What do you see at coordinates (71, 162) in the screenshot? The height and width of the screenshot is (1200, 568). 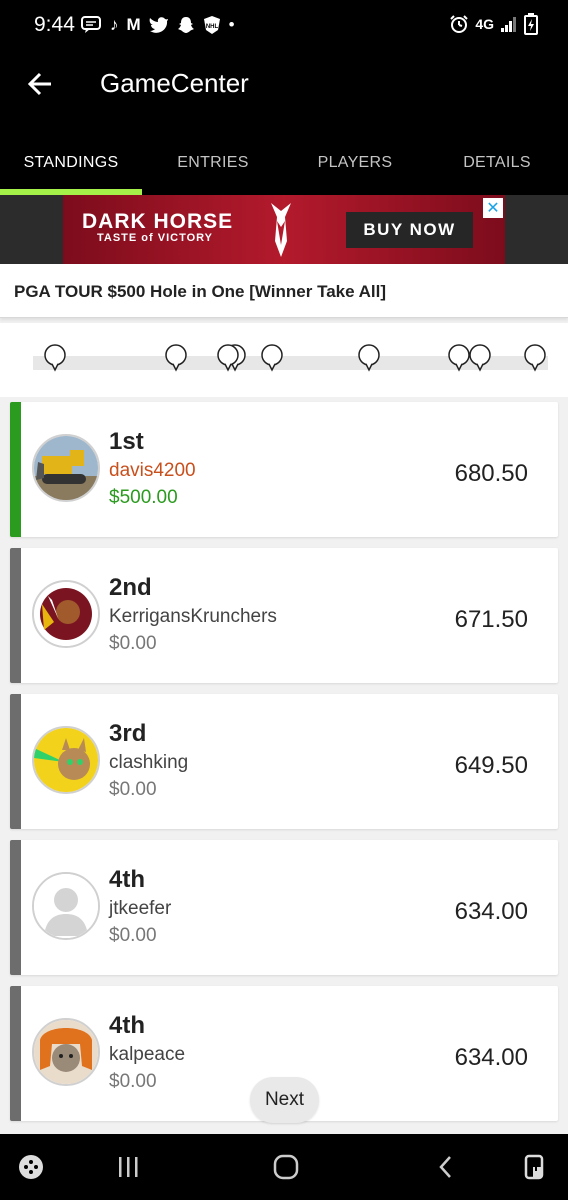 I see `tab-standings: STANDINGS` at bounding box center [71, 162].